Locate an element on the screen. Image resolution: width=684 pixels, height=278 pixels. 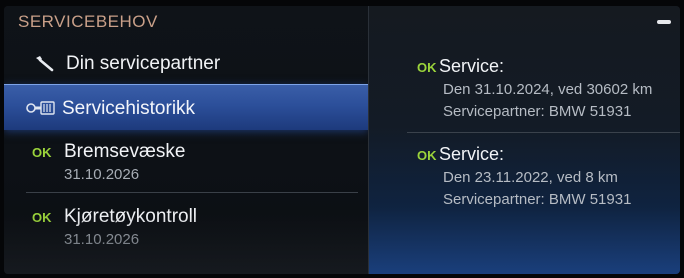
page-title: SERVICEBEHOV is located at coordinates (88, 21).